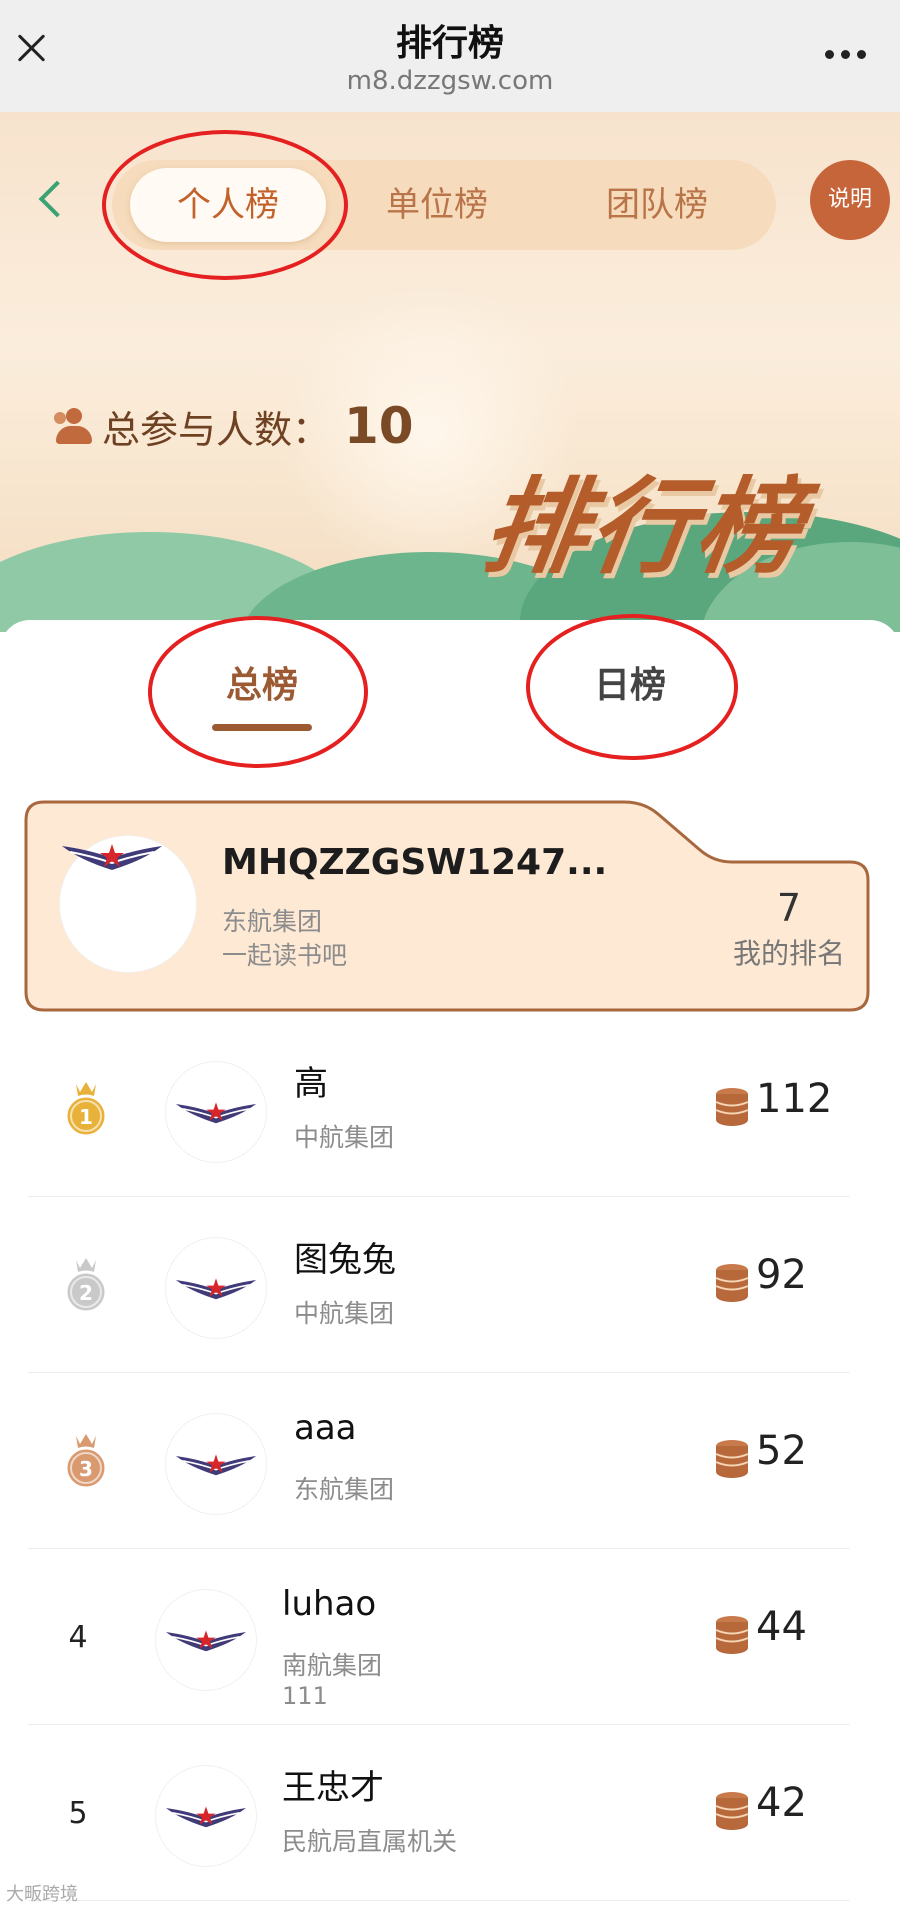 This screenshot has height=1912, width=900. I want to click on banner-title: 排行榜, so click(644, 527).